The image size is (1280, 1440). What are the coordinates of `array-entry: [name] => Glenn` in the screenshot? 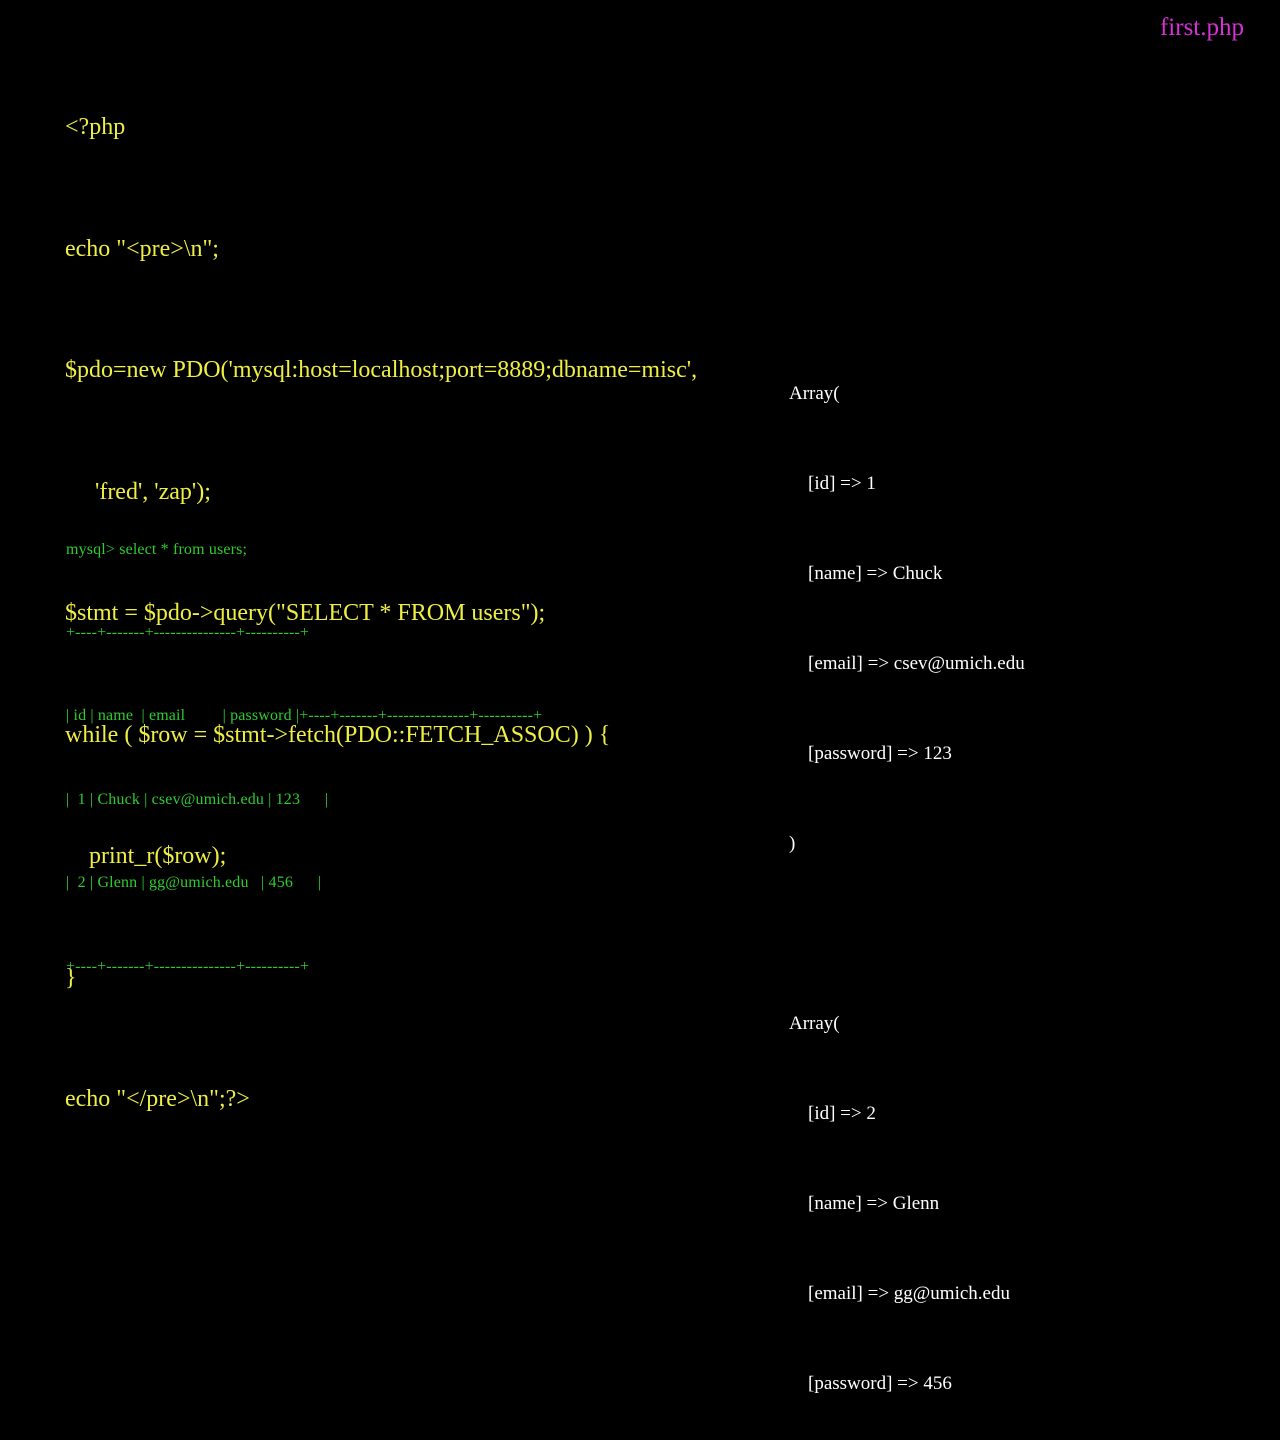 It's located at (864, 1203).